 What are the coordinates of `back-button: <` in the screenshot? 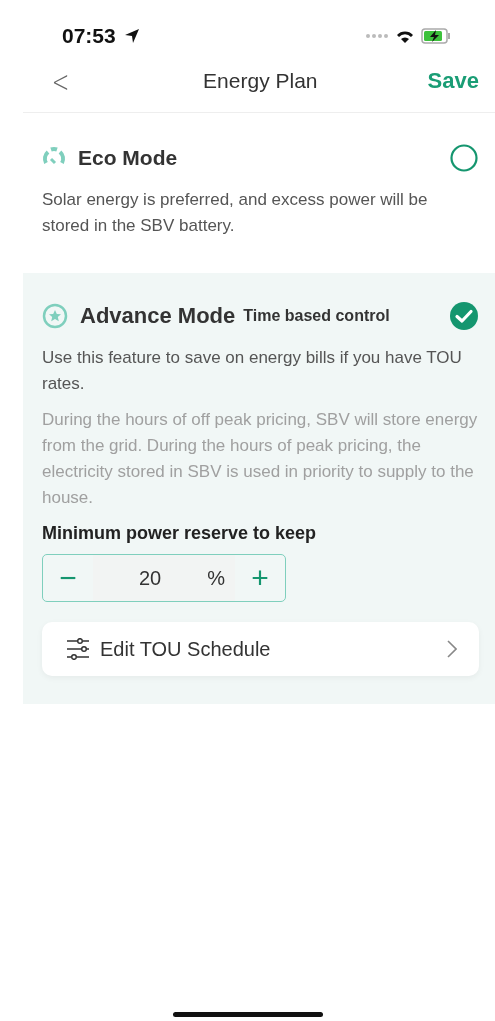 It's located at (58, 81).